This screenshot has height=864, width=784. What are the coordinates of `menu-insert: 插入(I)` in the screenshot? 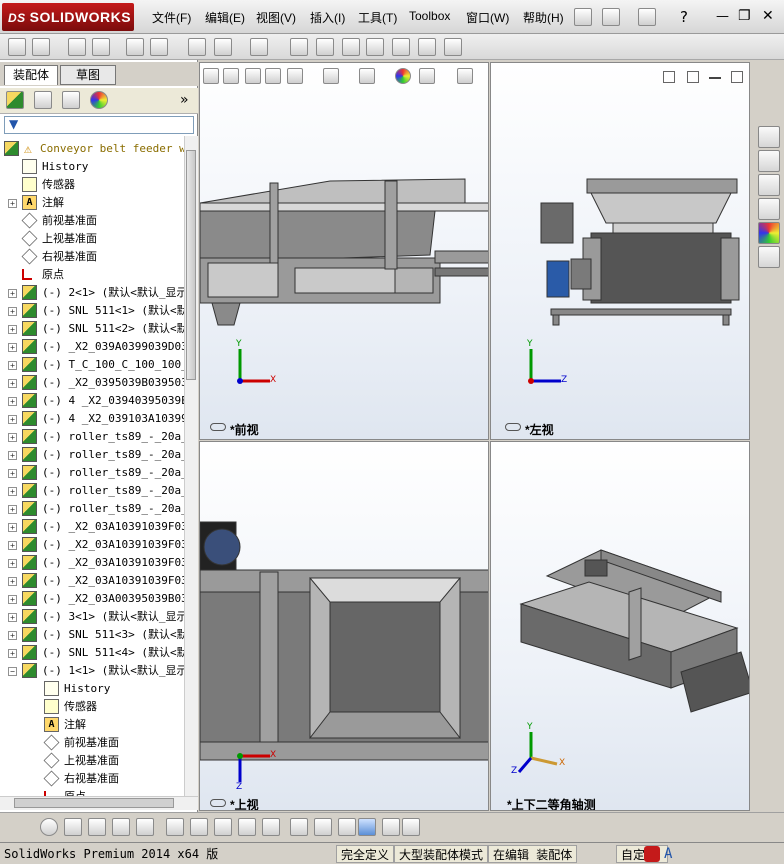 It's located at (327, 17).